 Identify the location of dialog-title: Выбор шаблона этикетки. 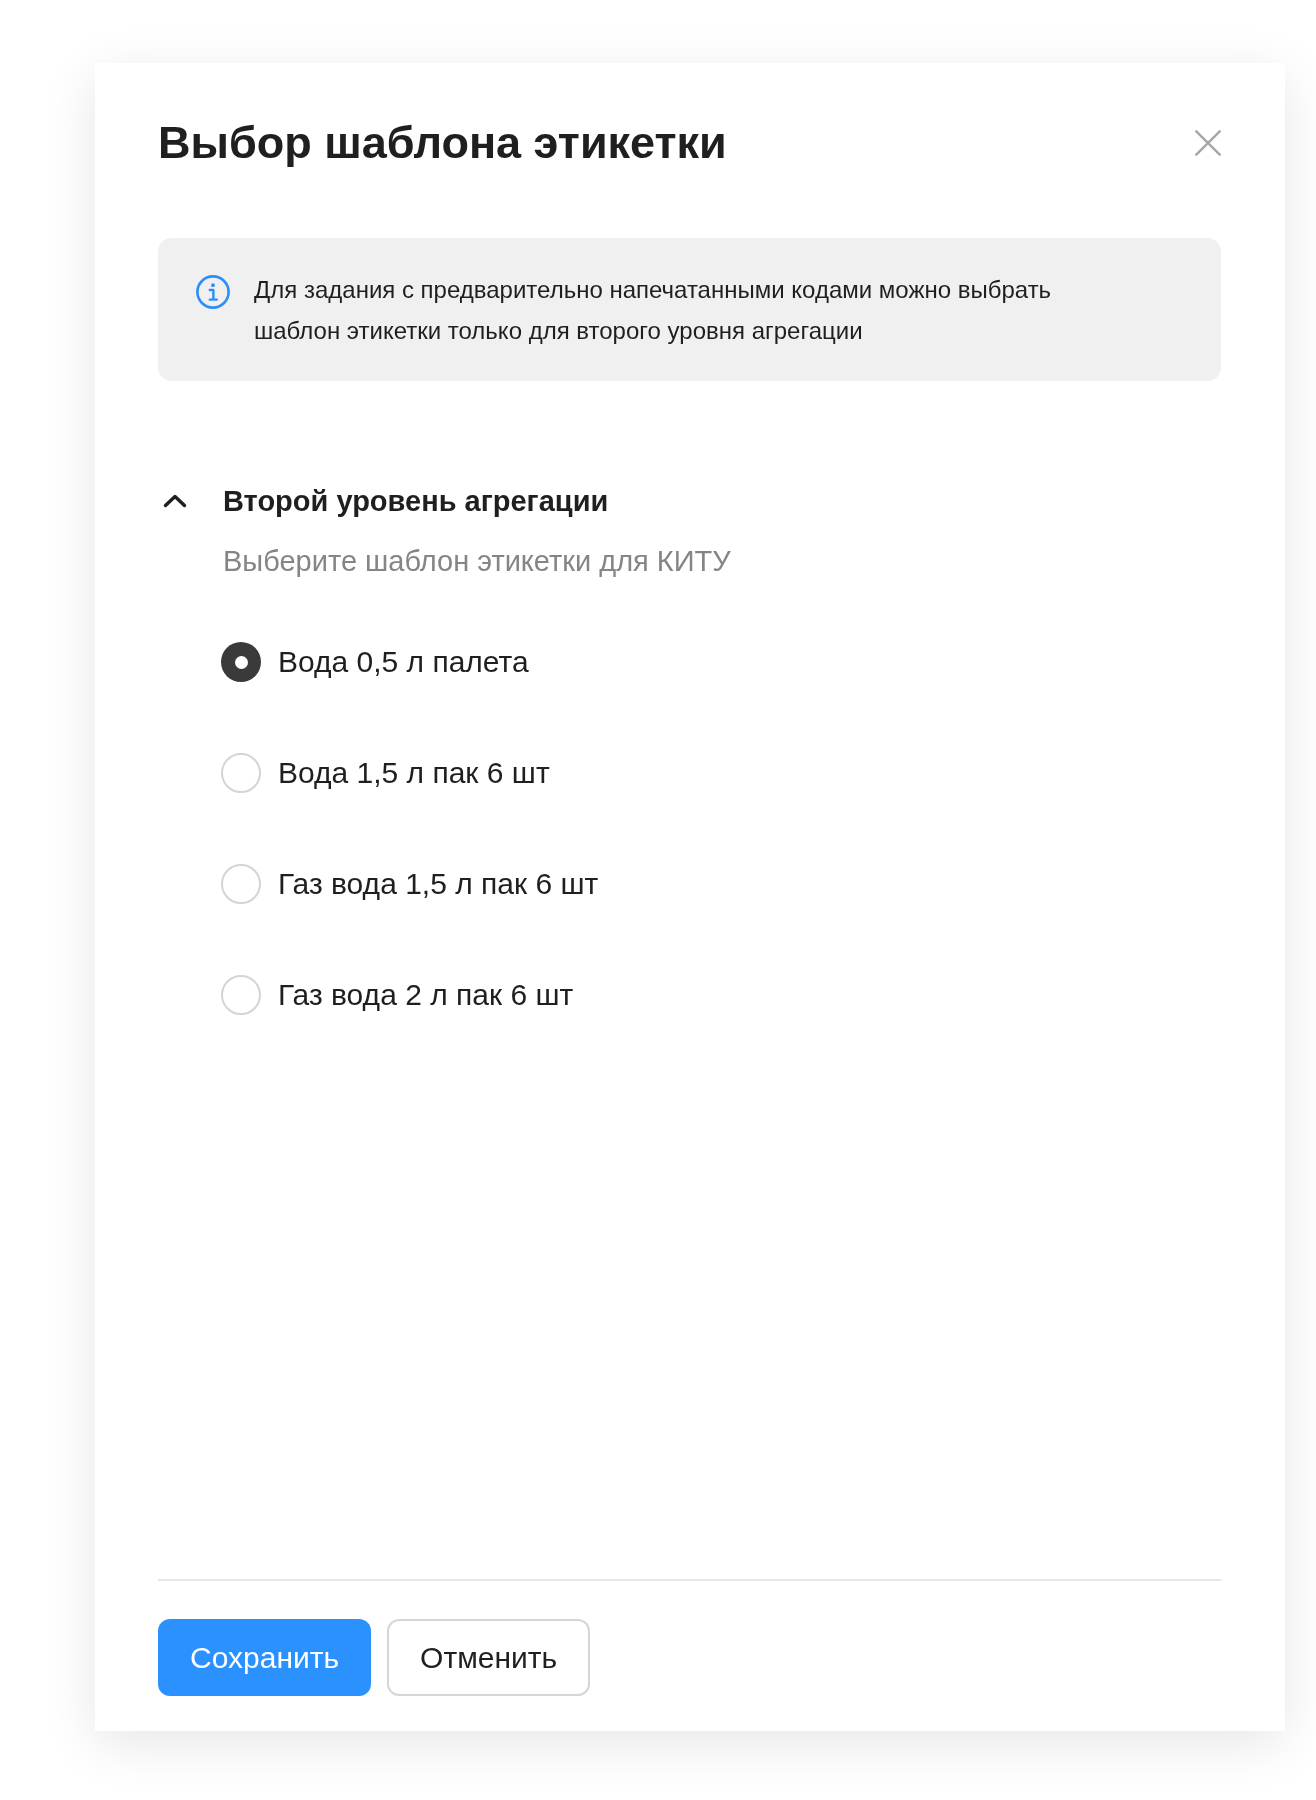
(442, 143).